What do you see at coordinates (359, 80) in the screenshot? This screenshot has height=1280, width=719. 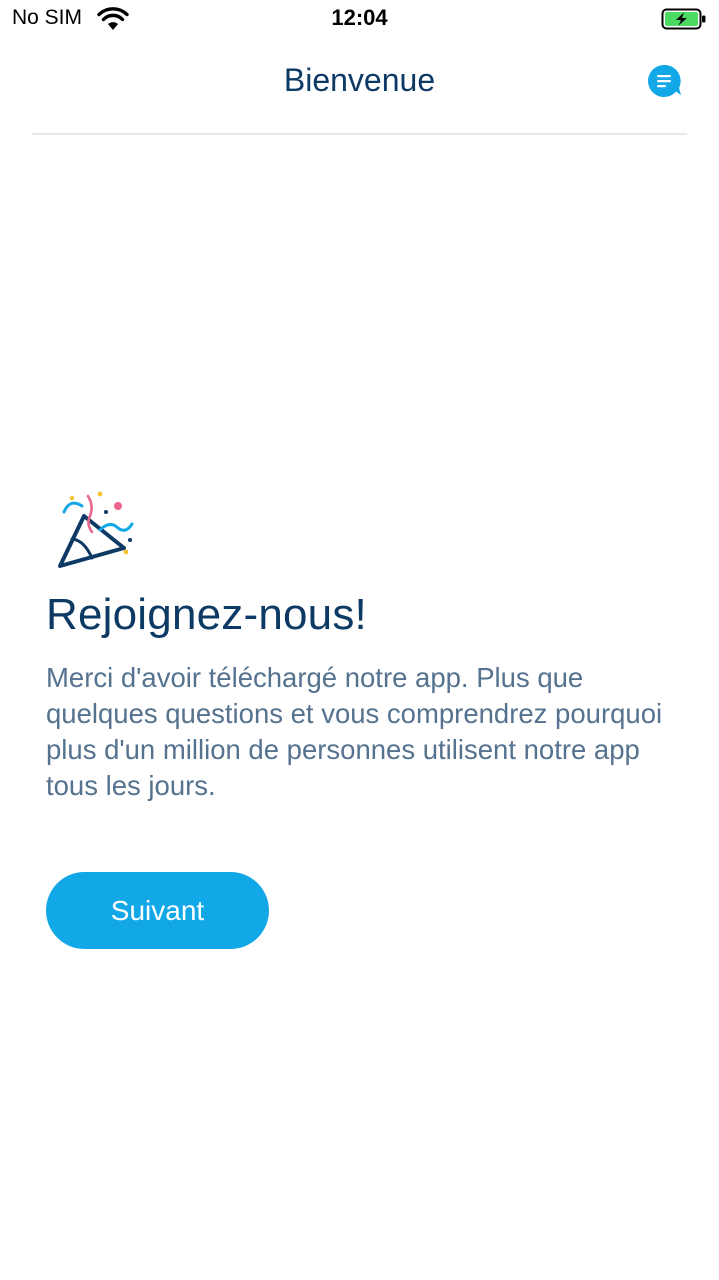 I see `page-title: Bienvenue` at bounding box center [359, 80].